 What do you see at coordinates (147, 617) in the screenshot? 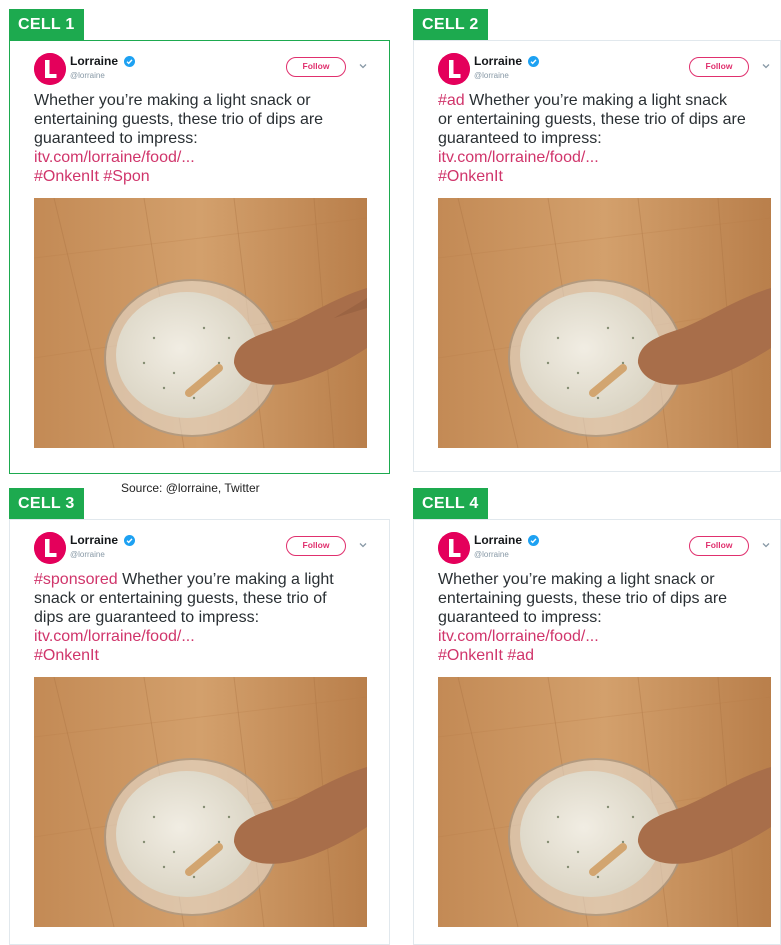
I see `tweet-text-line: dips are guaranteed to impress:` at bounding box center [147, 617].